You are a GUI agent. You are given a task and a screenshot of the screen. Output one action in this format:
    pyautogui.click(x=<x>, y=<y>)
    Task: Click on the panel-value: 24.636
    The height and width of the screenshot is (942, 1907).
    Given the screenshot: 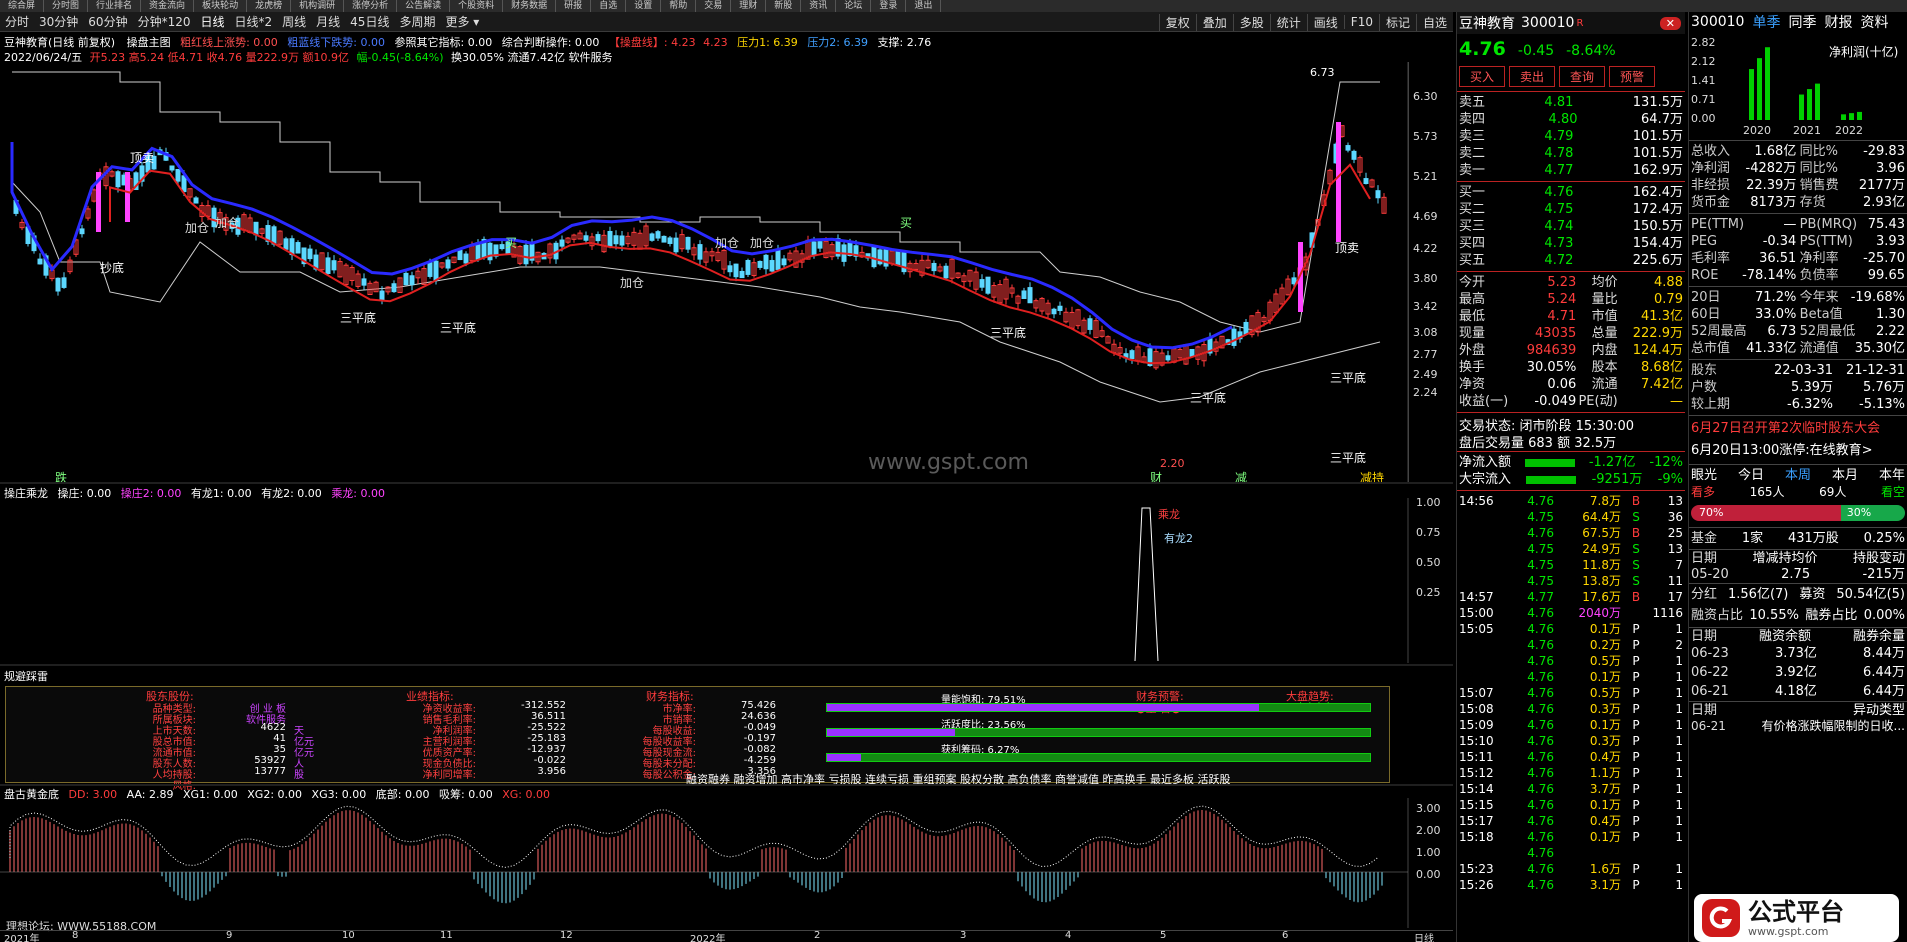 What is the action you would take?
    pyautogui.click(x=758, y=716)
    